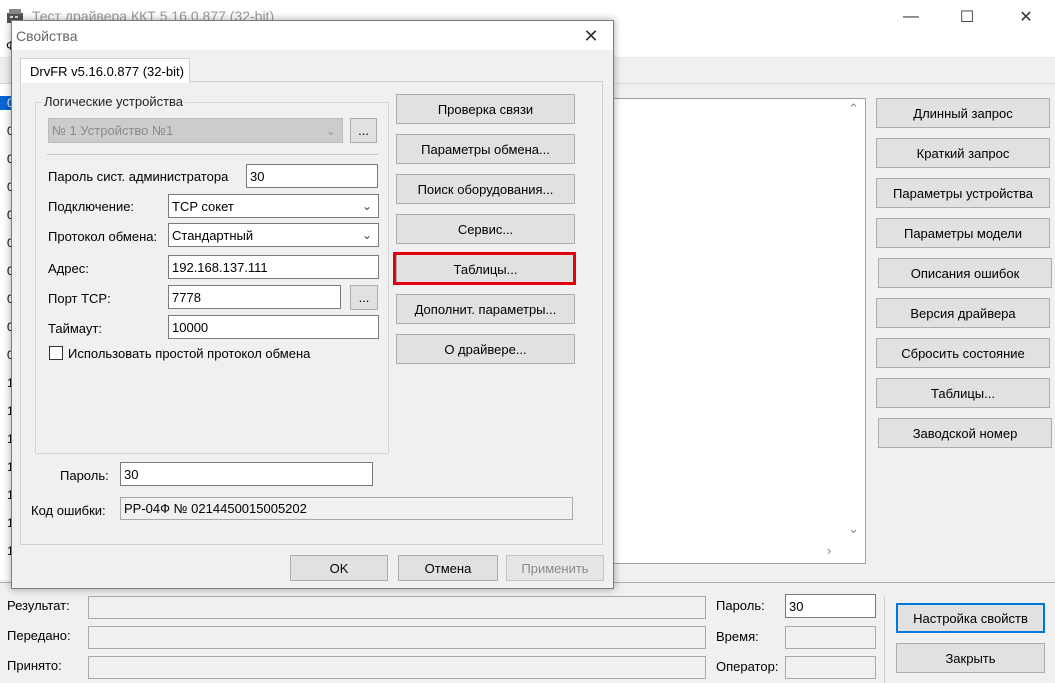 This screenshot has height=683, width=1055. I want to click on logical-devices-title: Логические устройства, so click(114, 101).